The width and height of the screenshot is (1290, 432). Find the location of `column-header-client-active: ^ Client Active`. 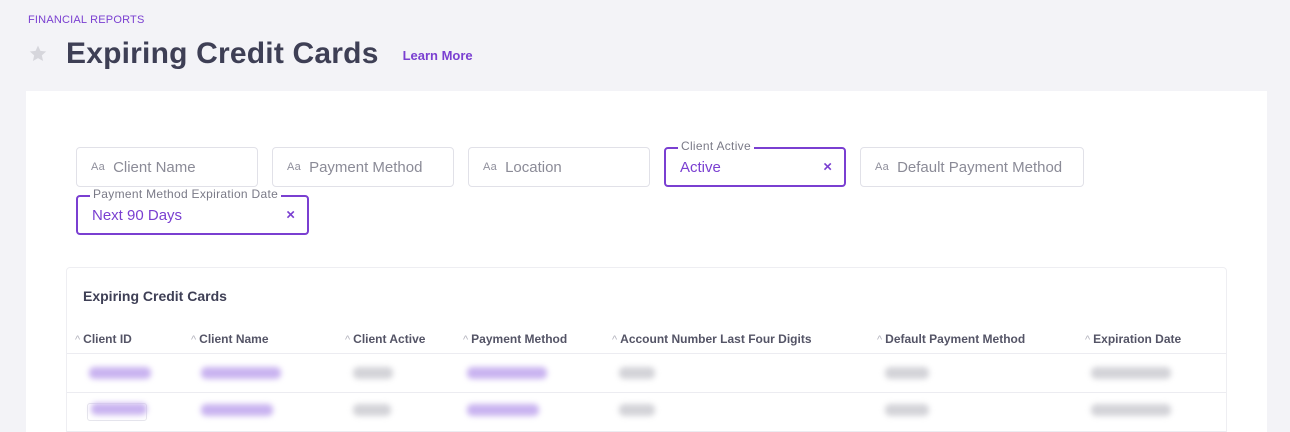

column-header-client-active: ^ Client Active is located at coordinates (385, 339).